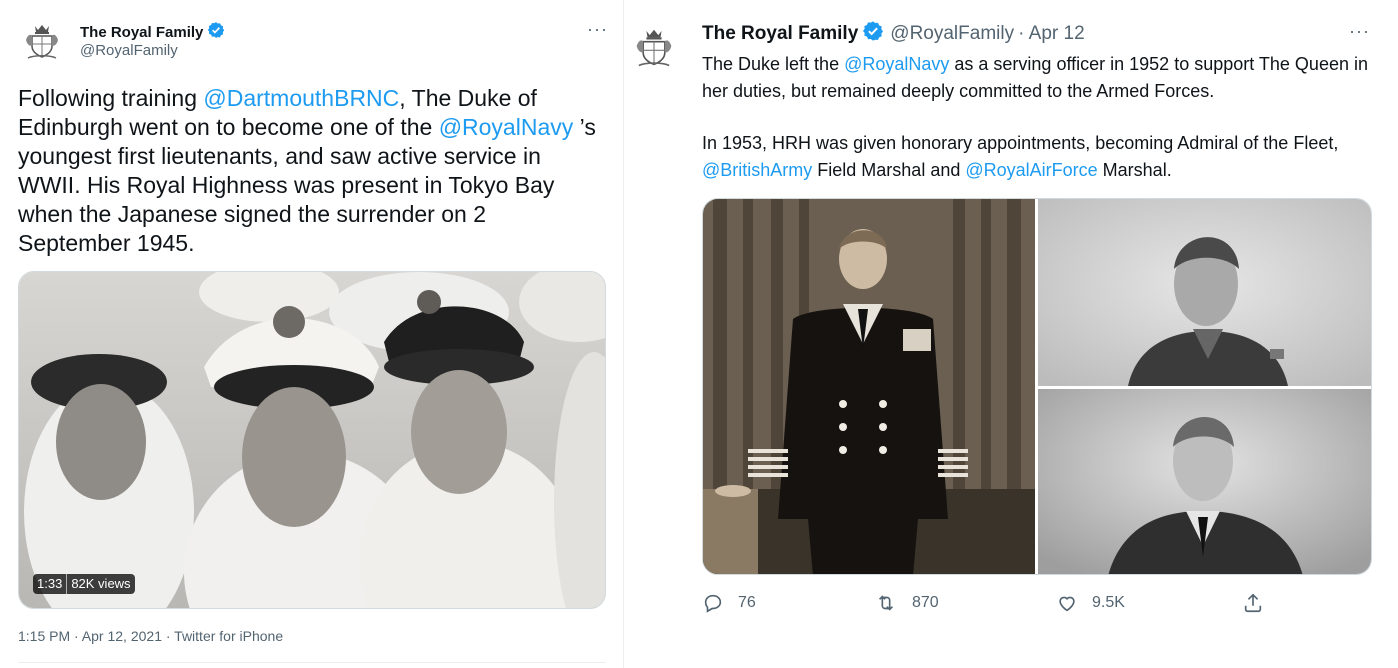  I want to click on tweet-actions: 76 870 9.5K, so click(1032, 607).